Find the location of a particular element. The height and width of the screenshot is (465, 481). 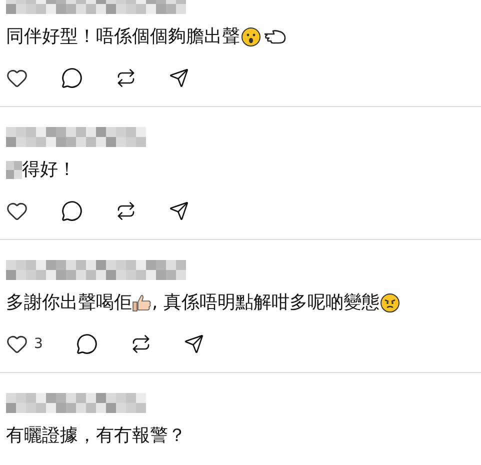

comment-text: 有曬證據，有冇報警？ is located at coordinates (96, 436).